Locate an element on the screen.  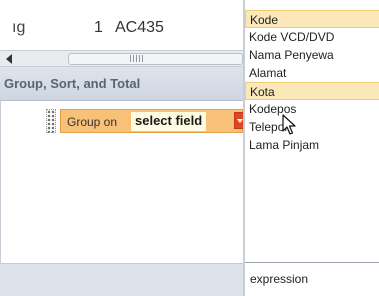
group-on-box: Group on select field is located at coordinates (153, 121).